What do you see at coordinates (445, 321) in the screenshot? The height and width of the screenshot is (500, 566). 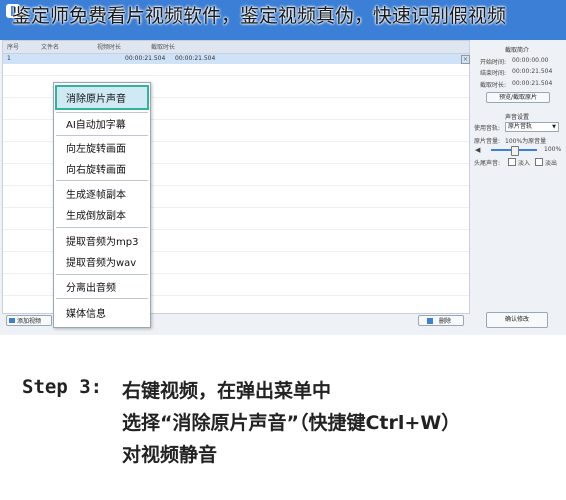 I see `delete-label: 删除` at bounding box center [445, 321].